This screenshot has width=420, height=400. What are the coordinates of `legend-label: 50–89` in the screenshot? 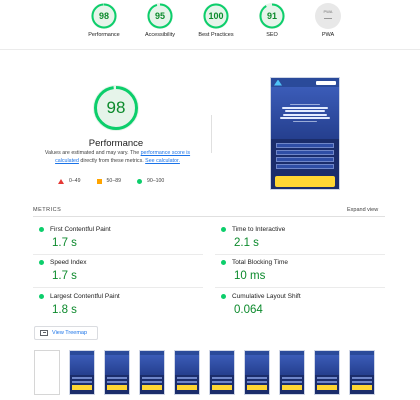 It's located at (113, 181).